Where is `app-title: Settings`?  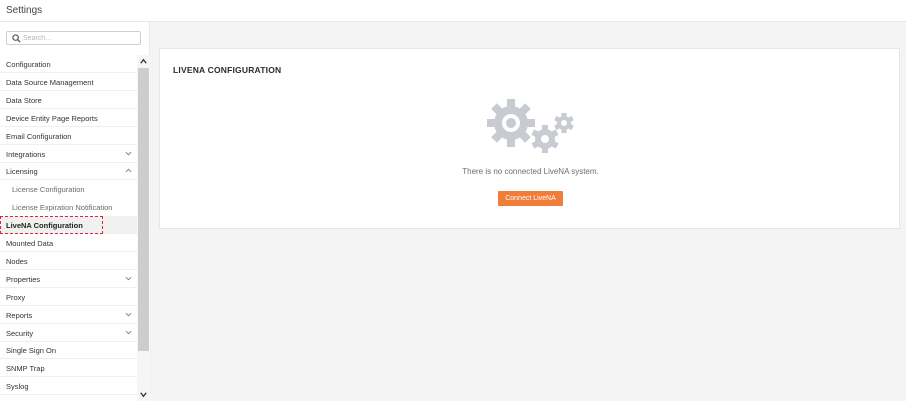
app-title: Settings is located at coordinates (24, 10).